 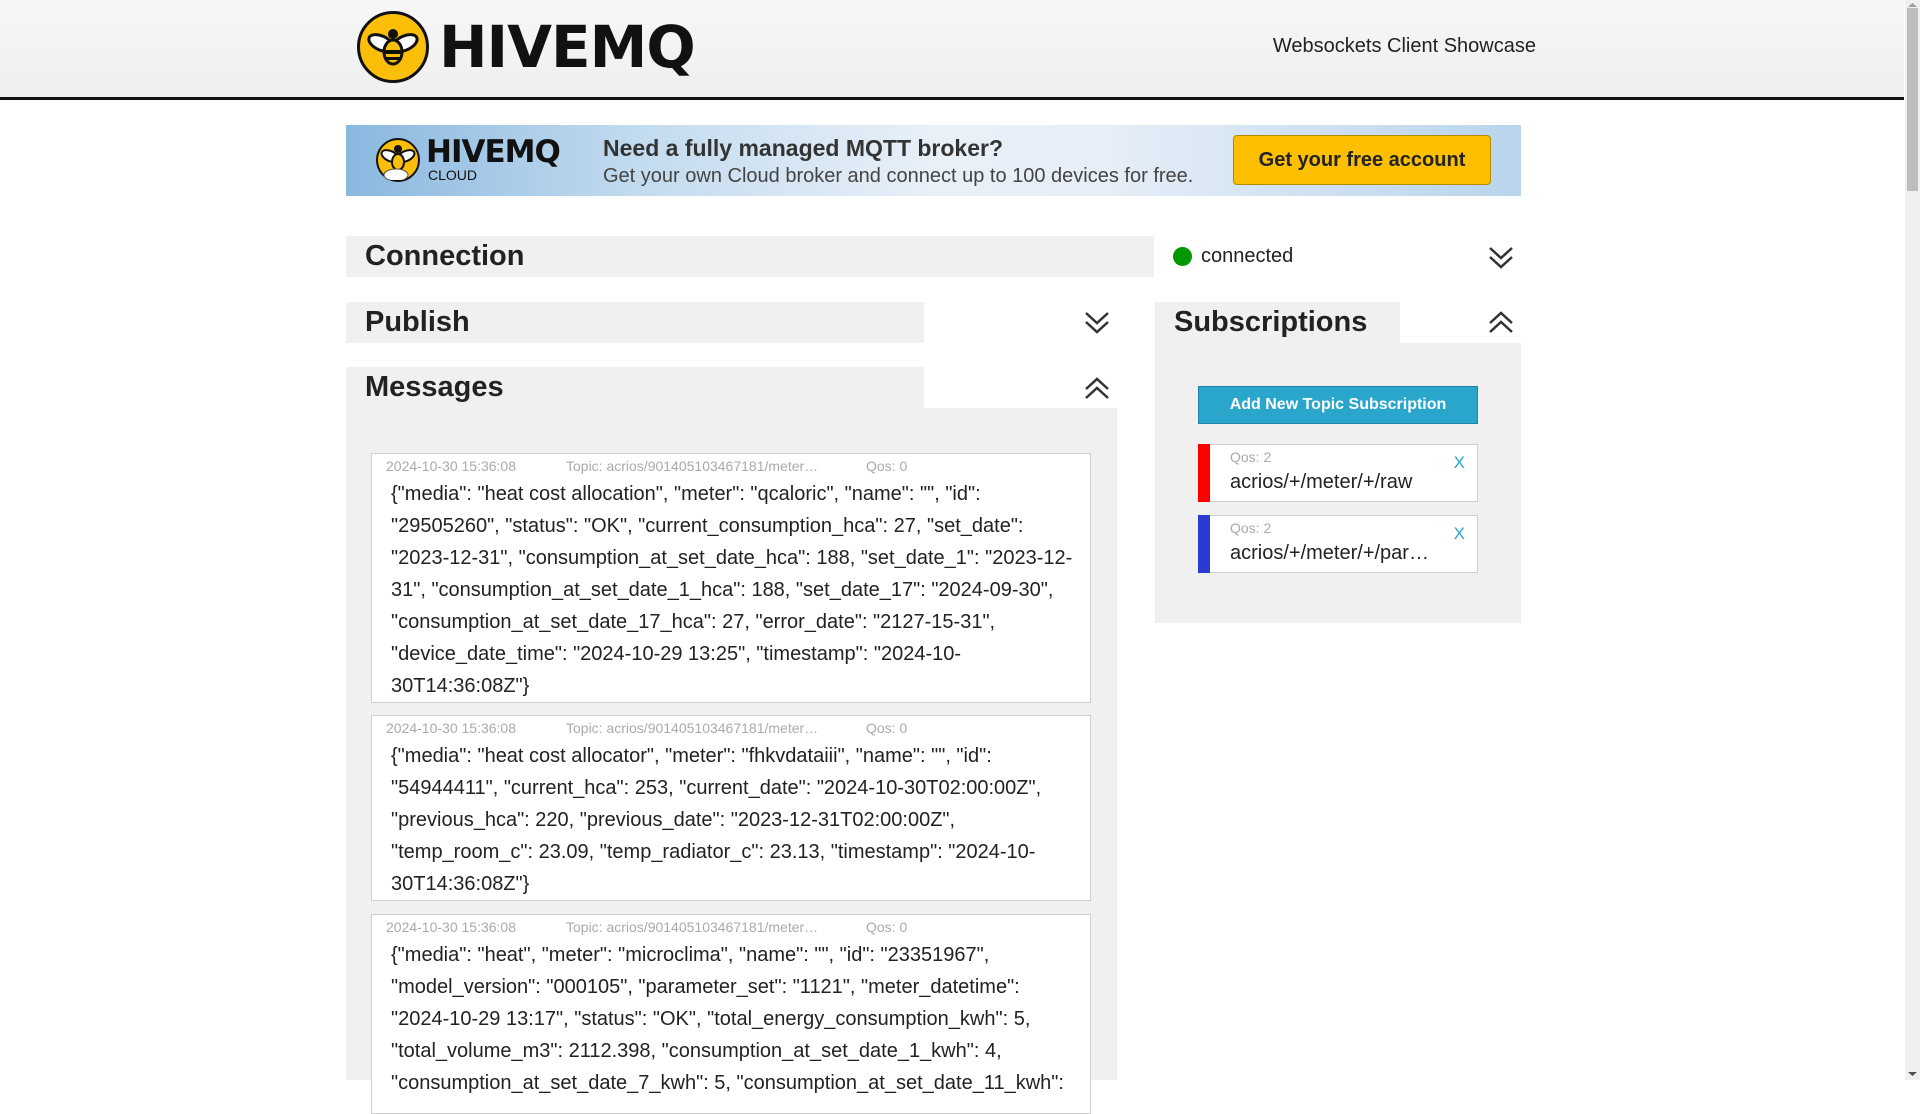 What do you see at coordinates (1332, 553) in the screenshot?
I see `subscription-topic: acrios/+/meter/+/parsed` at bounding box center [1332, 553].